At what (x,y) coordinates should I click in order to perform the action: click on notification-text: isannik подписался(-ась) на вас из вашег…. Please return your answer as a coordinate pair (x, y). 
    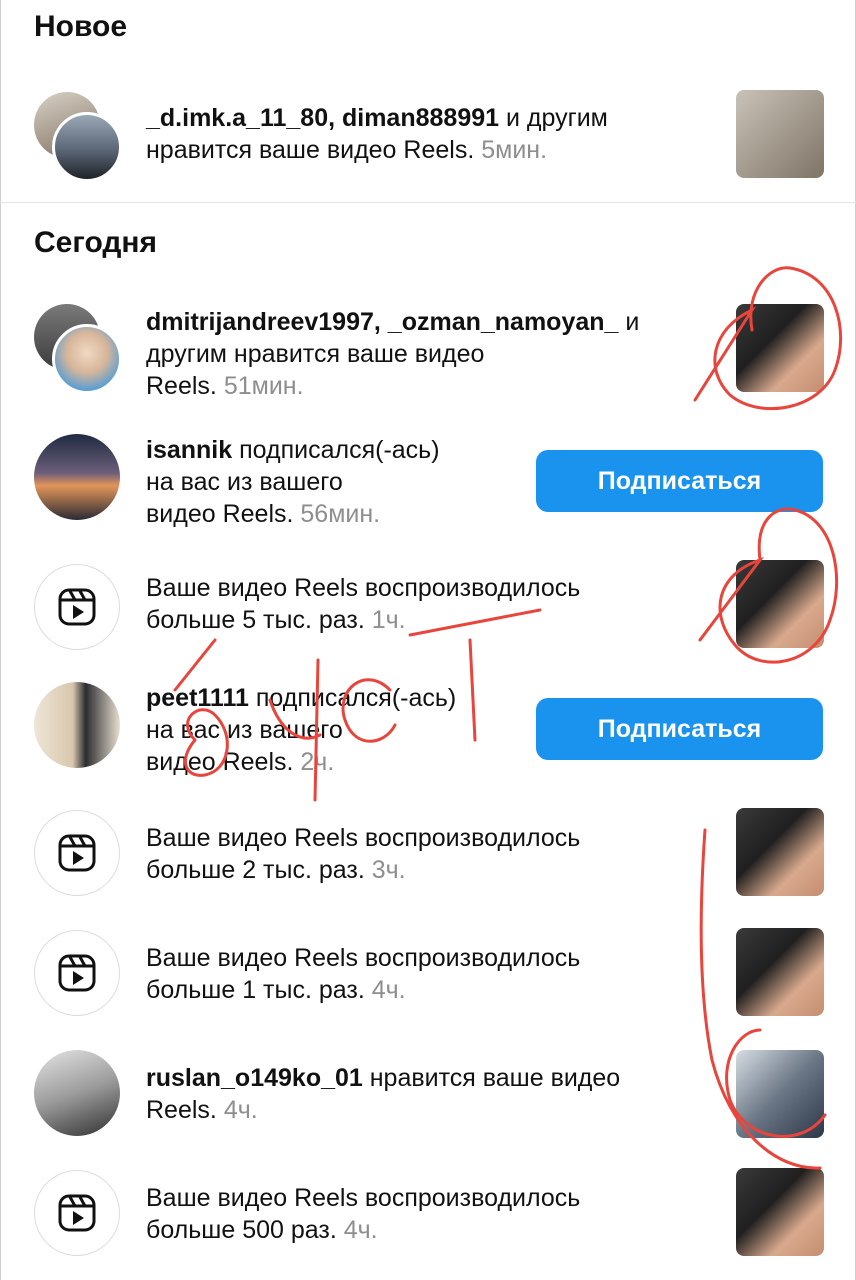
    Looking at the image, I should click on (293, 482).